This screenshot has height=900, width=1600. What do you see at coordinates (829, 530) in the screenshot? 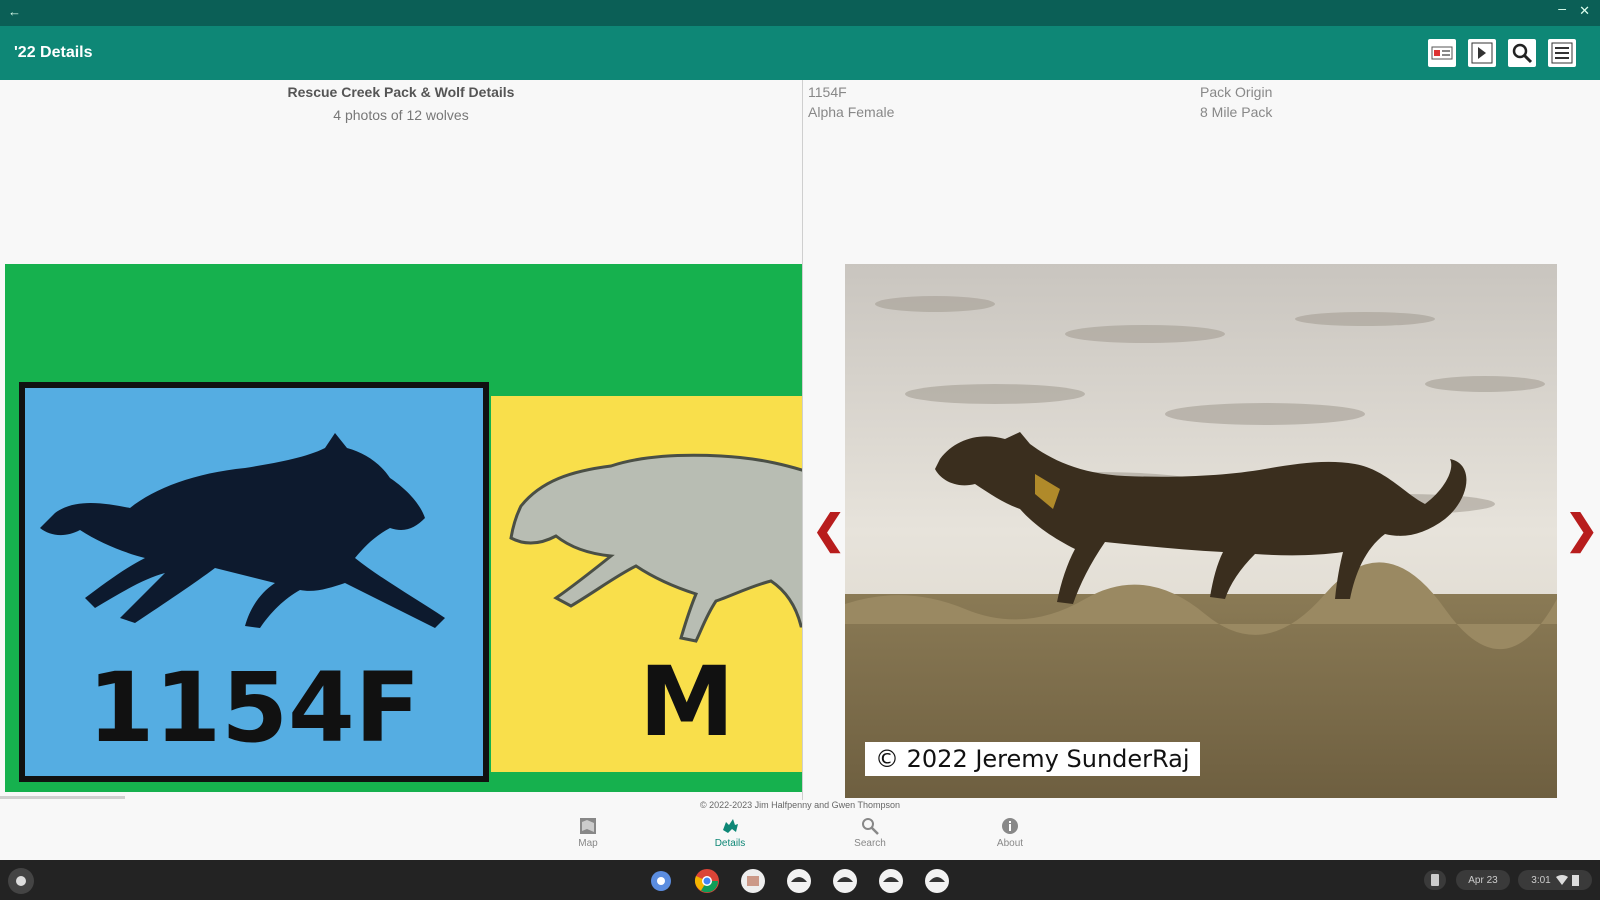
I see `previous-photo-arrow-icon: ❮` at bounding box center [829, 530].